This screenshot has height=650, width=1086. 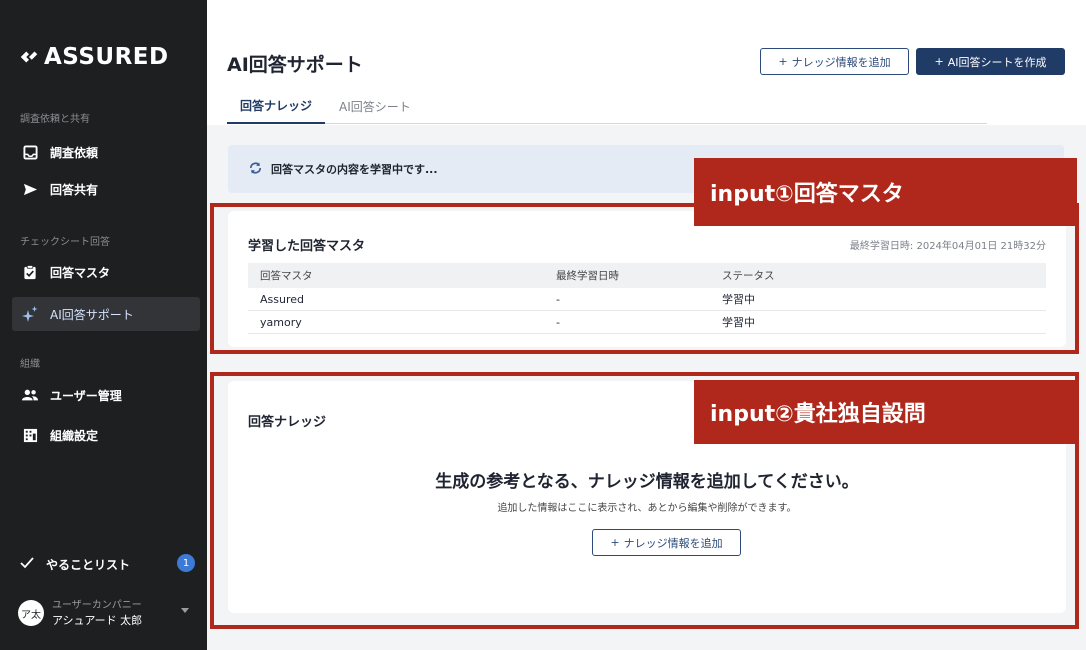 I want to click on building-icon, so click(x=30, y=435).